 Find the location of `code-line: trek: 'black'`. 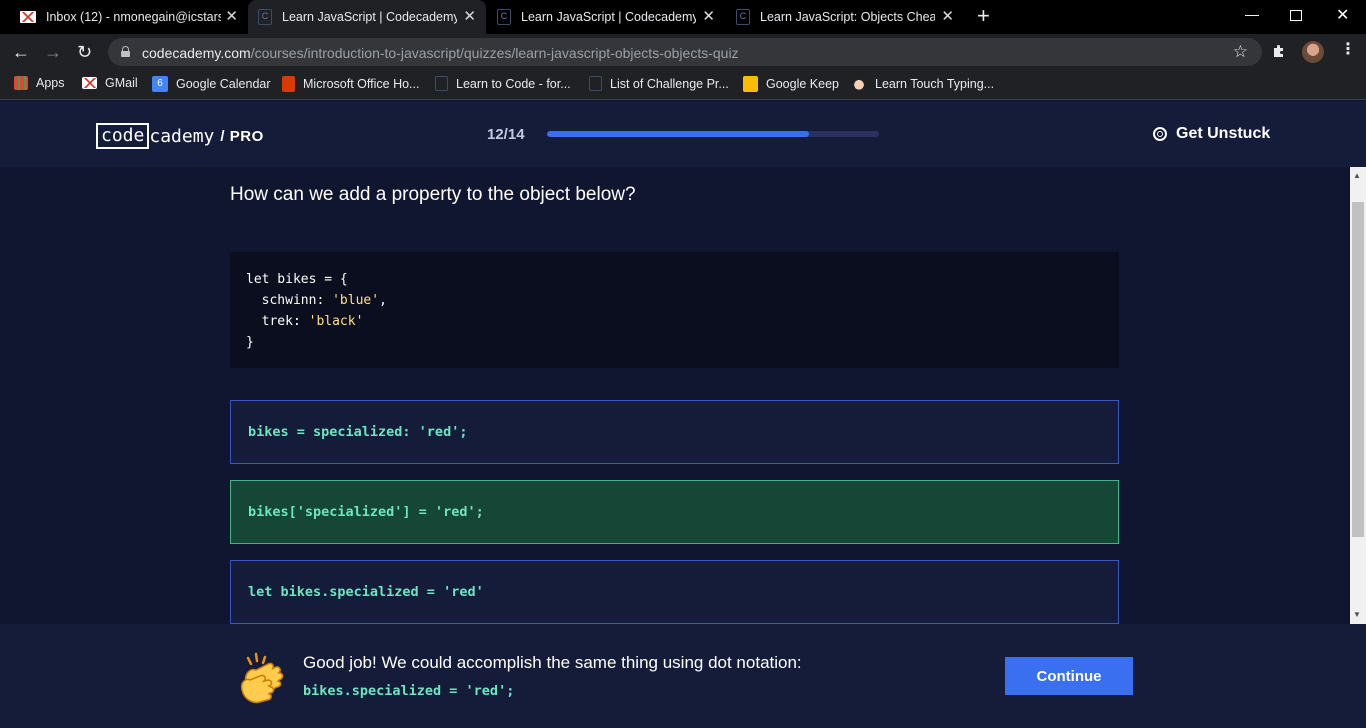

code-line: trek: 'black' is located at coordinates (305, 321).